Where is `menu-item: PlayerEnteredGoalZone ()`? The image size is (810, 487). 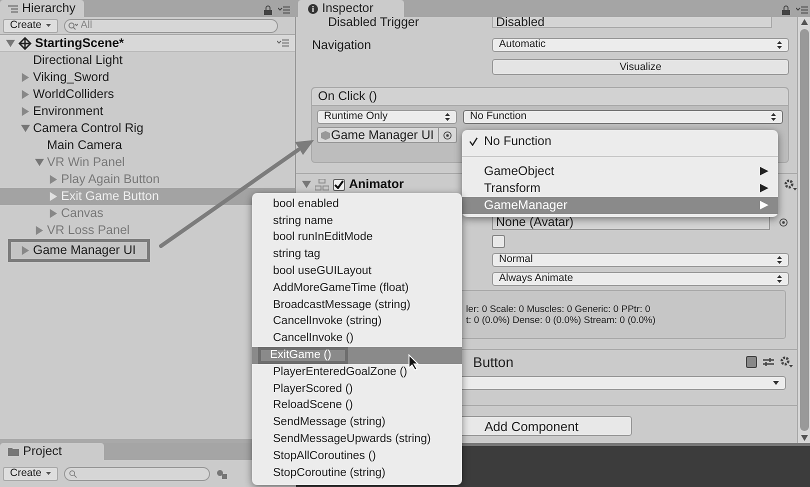 menu-item: PlayerEnteredGoalZone () is located at coordinates (357, 372).